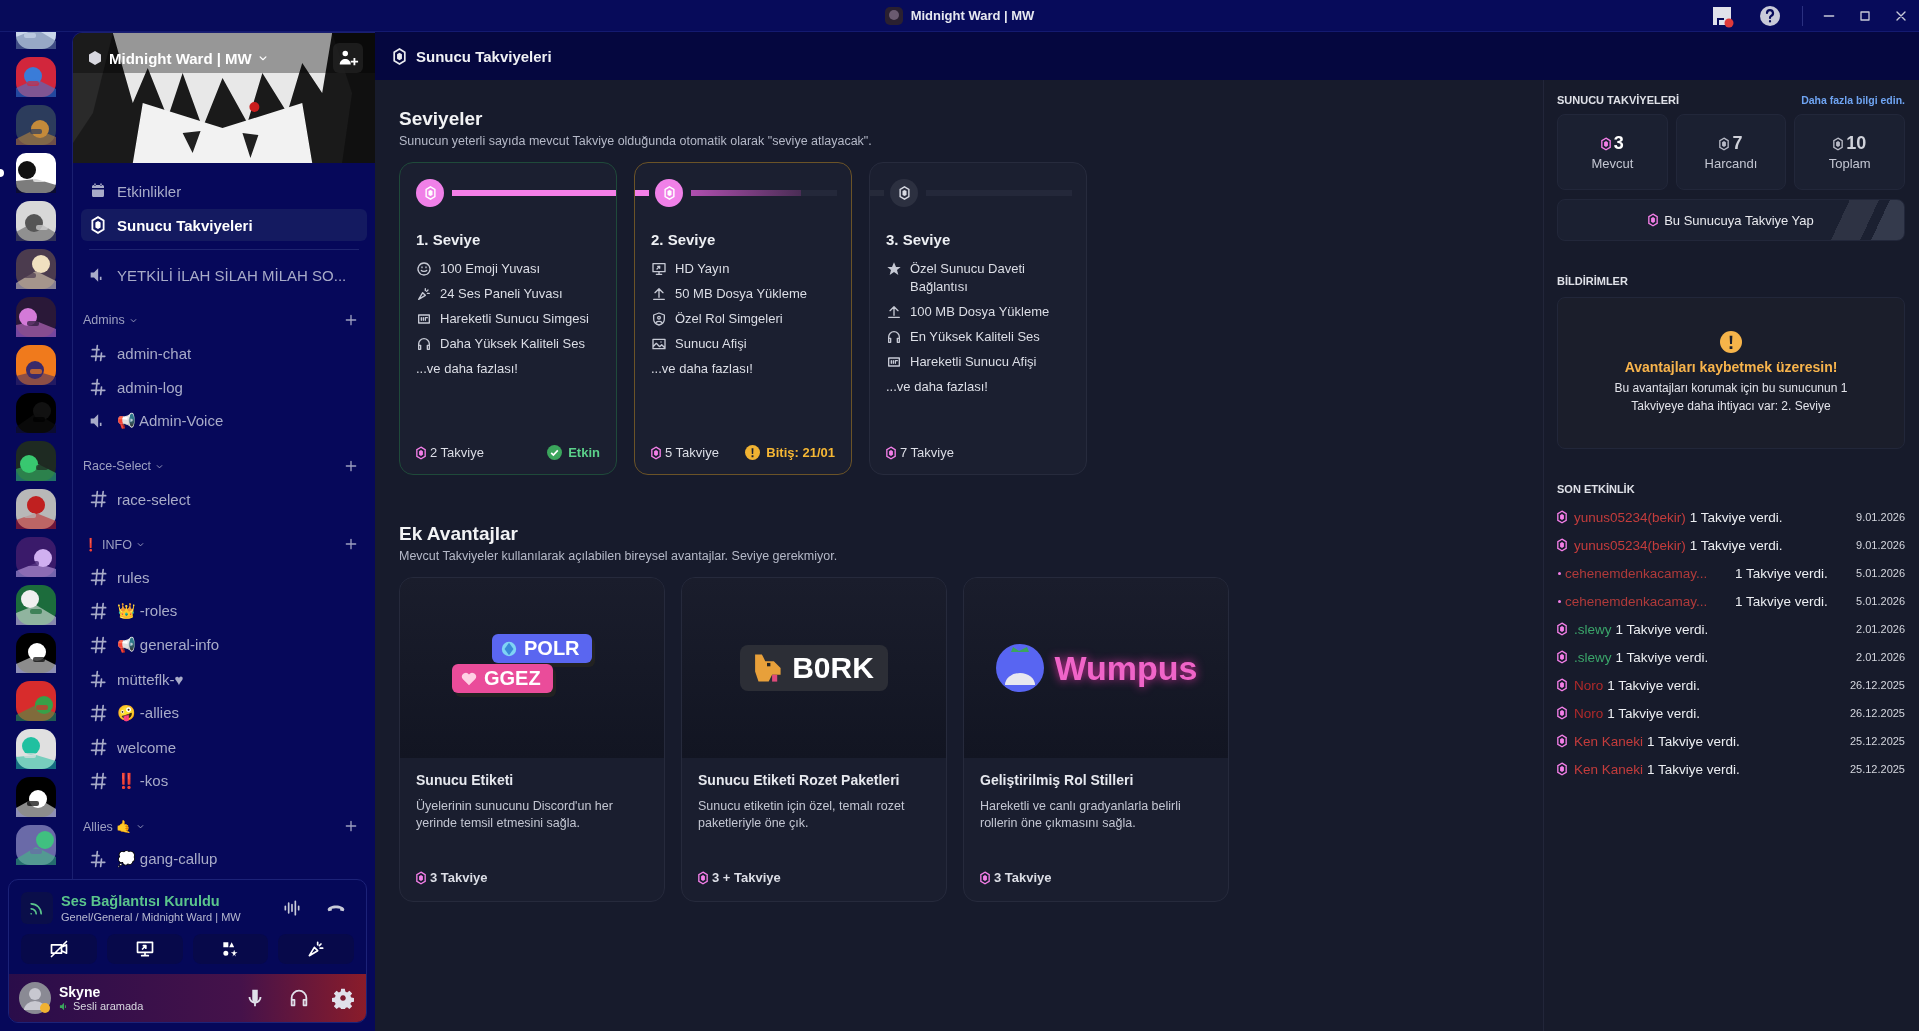 The image size is (1919, 1031). I want to click on channel-item: race-select, so click(224, 499).